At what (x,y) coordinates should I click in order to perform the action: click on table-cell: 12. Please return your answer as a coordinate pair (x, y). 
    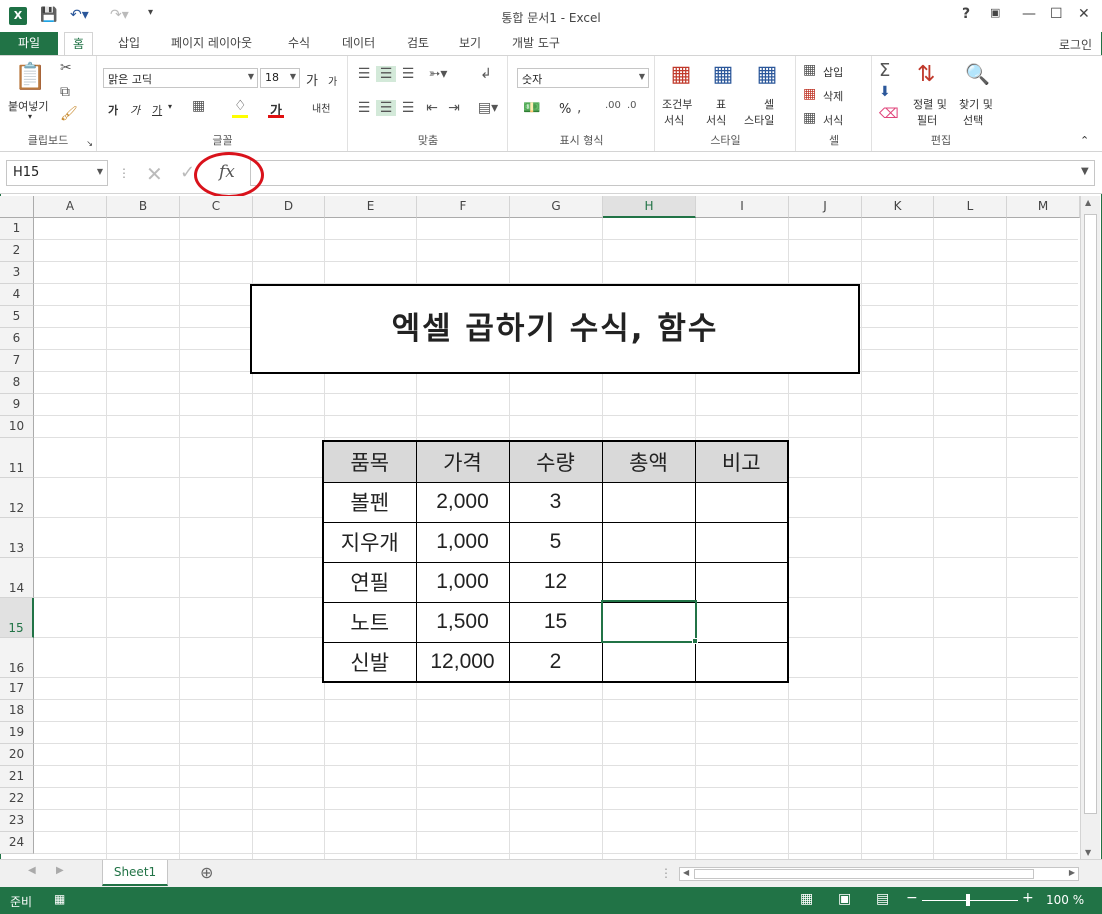
    Looking at the image, I should click on (555, 582).